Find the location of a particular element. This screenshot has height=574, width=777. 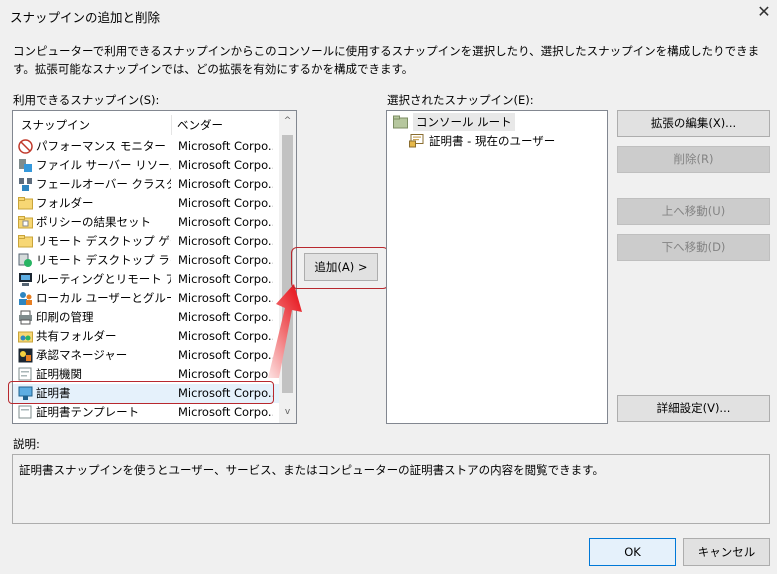

snapin-name: 承認マネージャー is located at coordinates (82, 355).